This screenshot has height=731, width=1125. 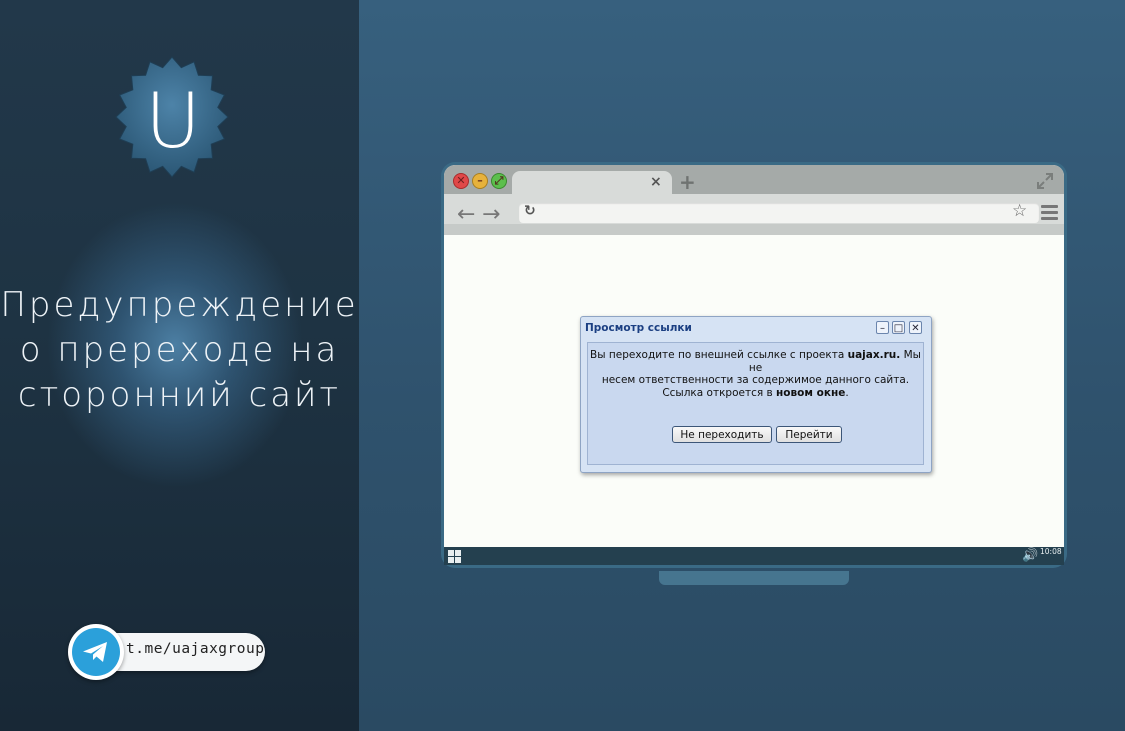 What do you see at coordinates (687, 182) in the screenshot?
I see `new-tab-icon: +` at bounding box center [687, 182].